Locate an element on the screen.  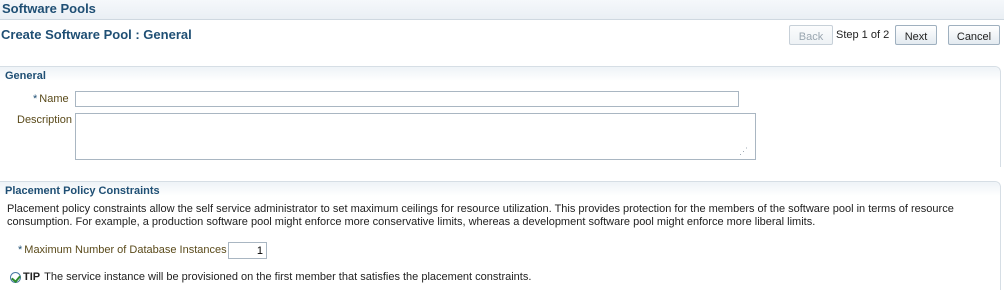
max-db-field-label: * Maximum Number of Database Instances is located at coordinates (122, 250).